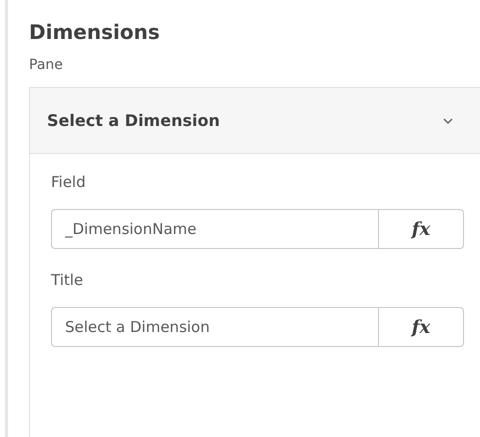 The width and height of the screenshot is (480, 437). Describe the element at coordinates (255, 121) in the screenshot. I see `dimension-header: Select a Dimension` at that location.